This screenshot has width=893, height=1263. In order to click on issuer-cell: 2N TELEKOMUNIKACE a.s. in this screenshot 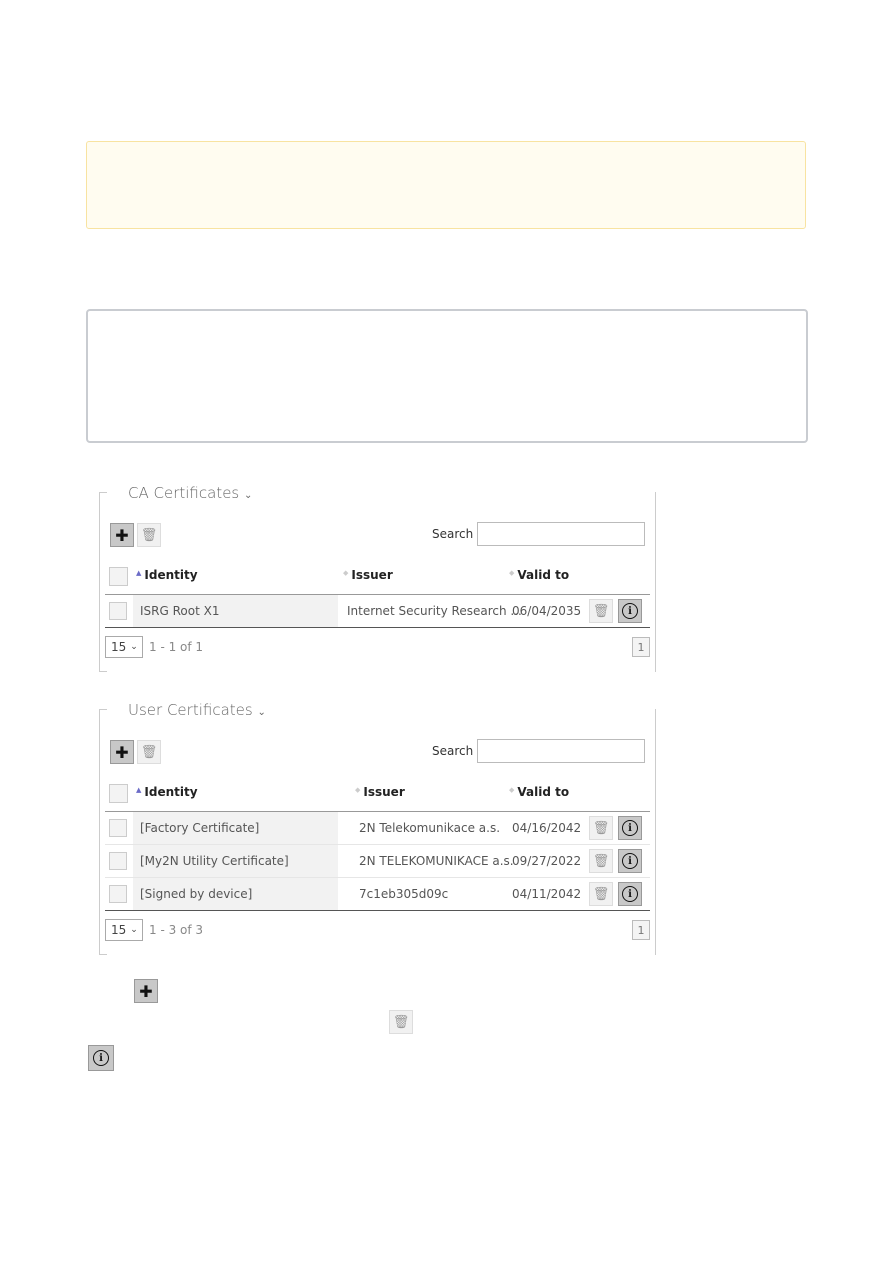, I will do `click(436, 861)`.